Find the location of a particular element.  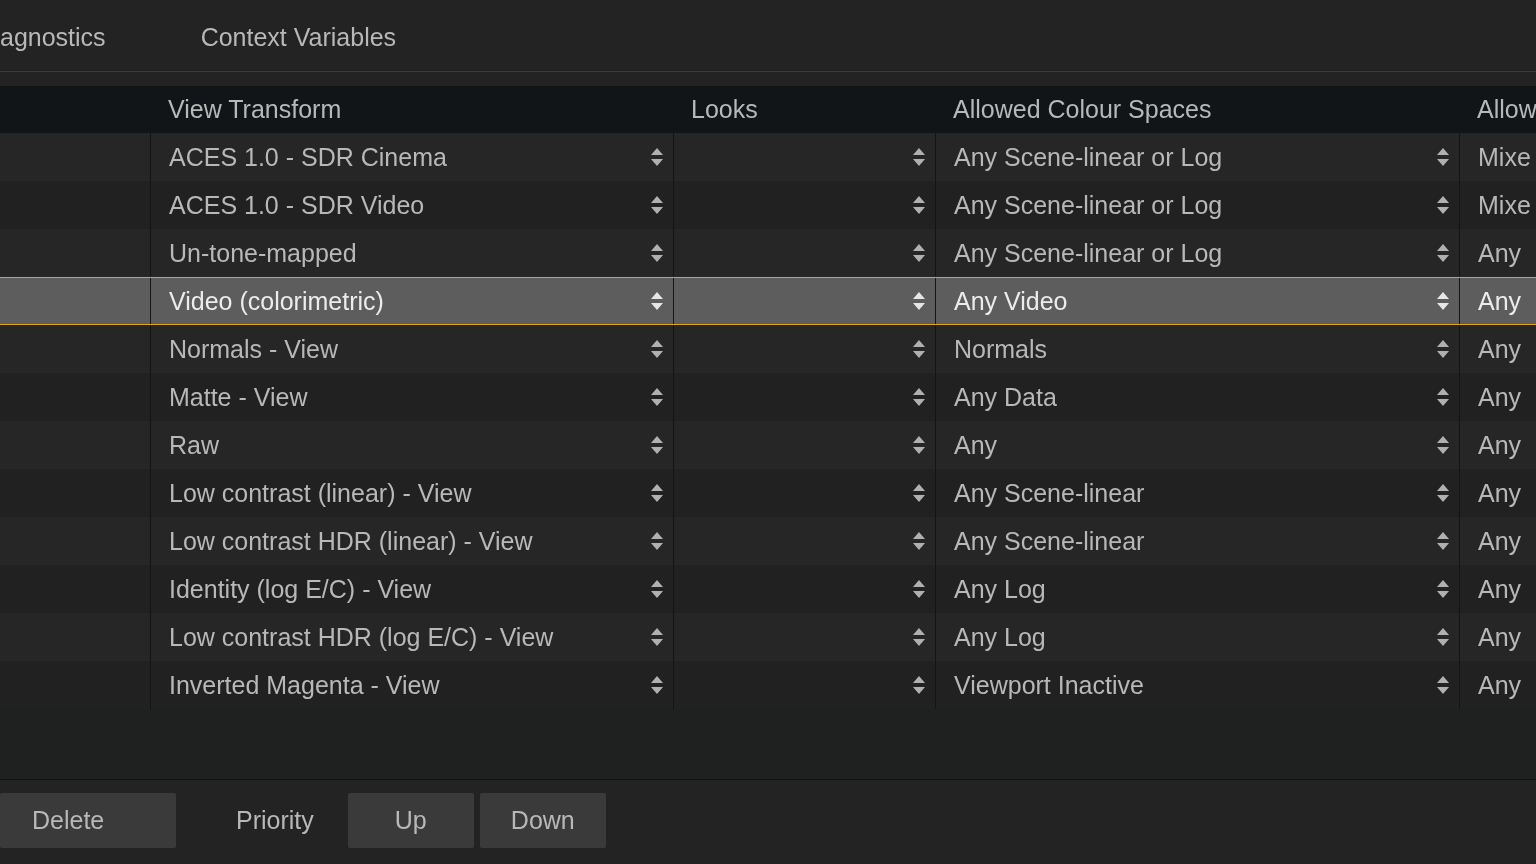

up-button: Up is located at coordinates (410, 820).